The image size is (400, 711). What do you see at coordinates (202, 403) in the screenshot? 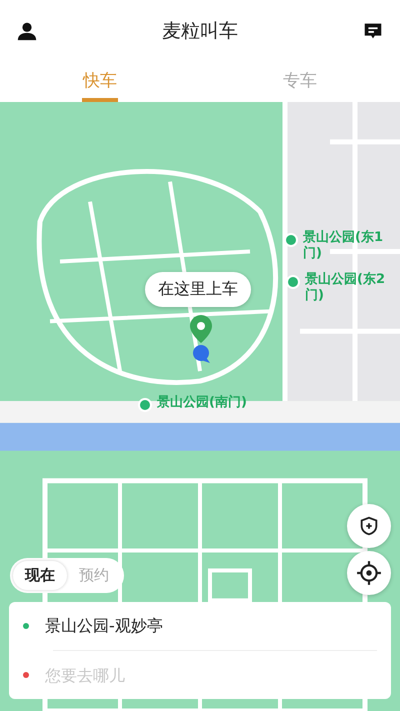
I see `pickup-point-label: 景山公园(南门)` at bounding box center [202, 403].